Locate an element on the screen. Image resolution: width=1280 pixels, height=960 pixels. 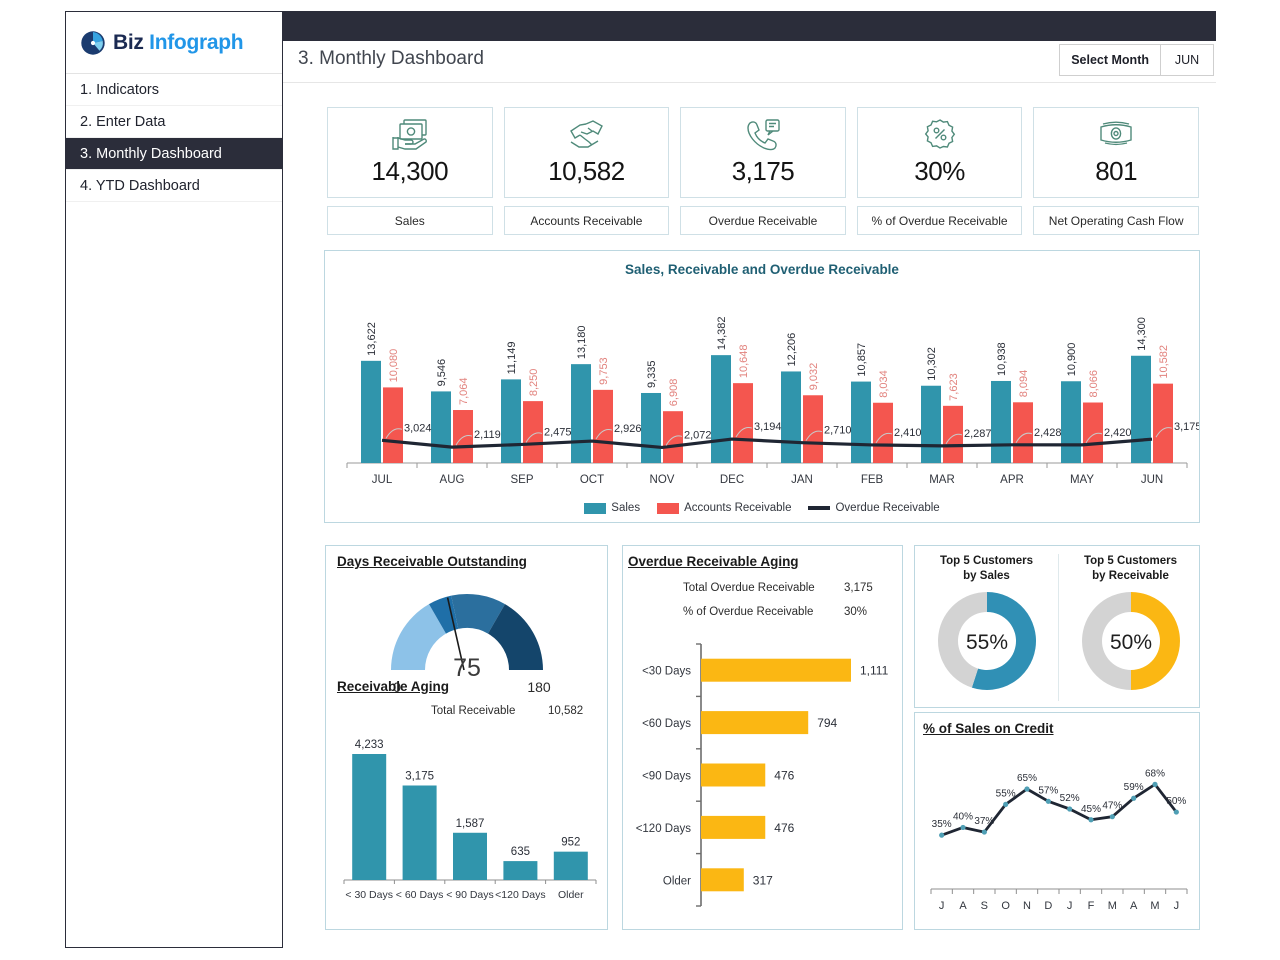
svg-text: 6,908 is located at coordinates (674, 393).